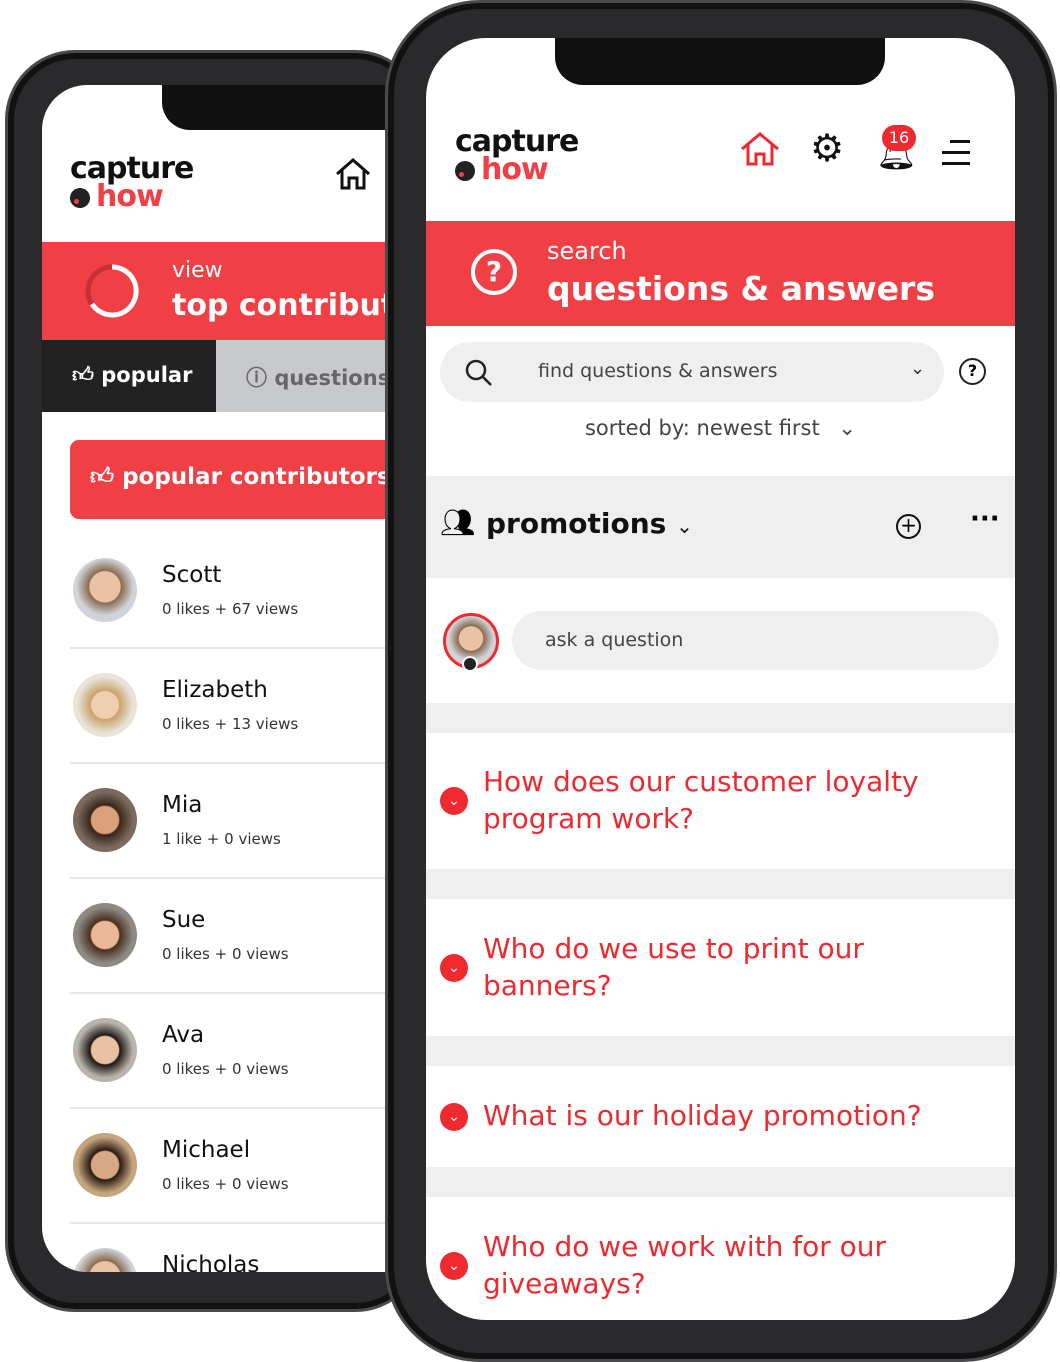  Describe the element at coordinates (720, 428) in the screenshot. I see `sort-dropdown: sorted by: newest first ⌄` at that location.